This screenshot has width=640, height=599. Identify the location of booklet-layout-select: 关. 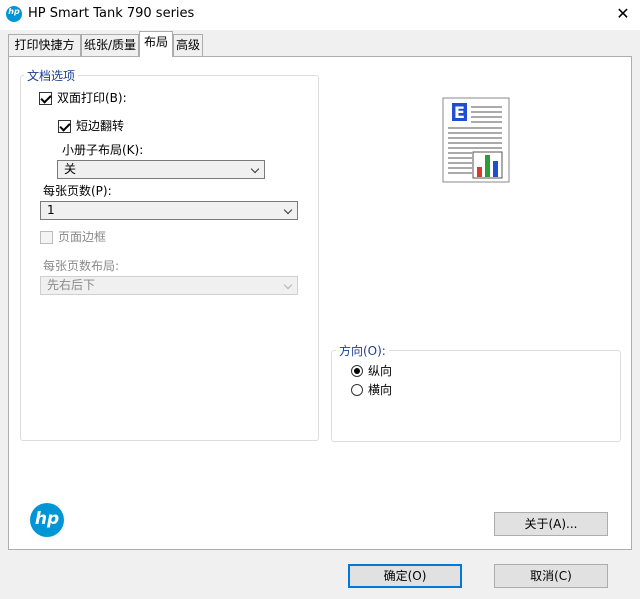
(161, 169).